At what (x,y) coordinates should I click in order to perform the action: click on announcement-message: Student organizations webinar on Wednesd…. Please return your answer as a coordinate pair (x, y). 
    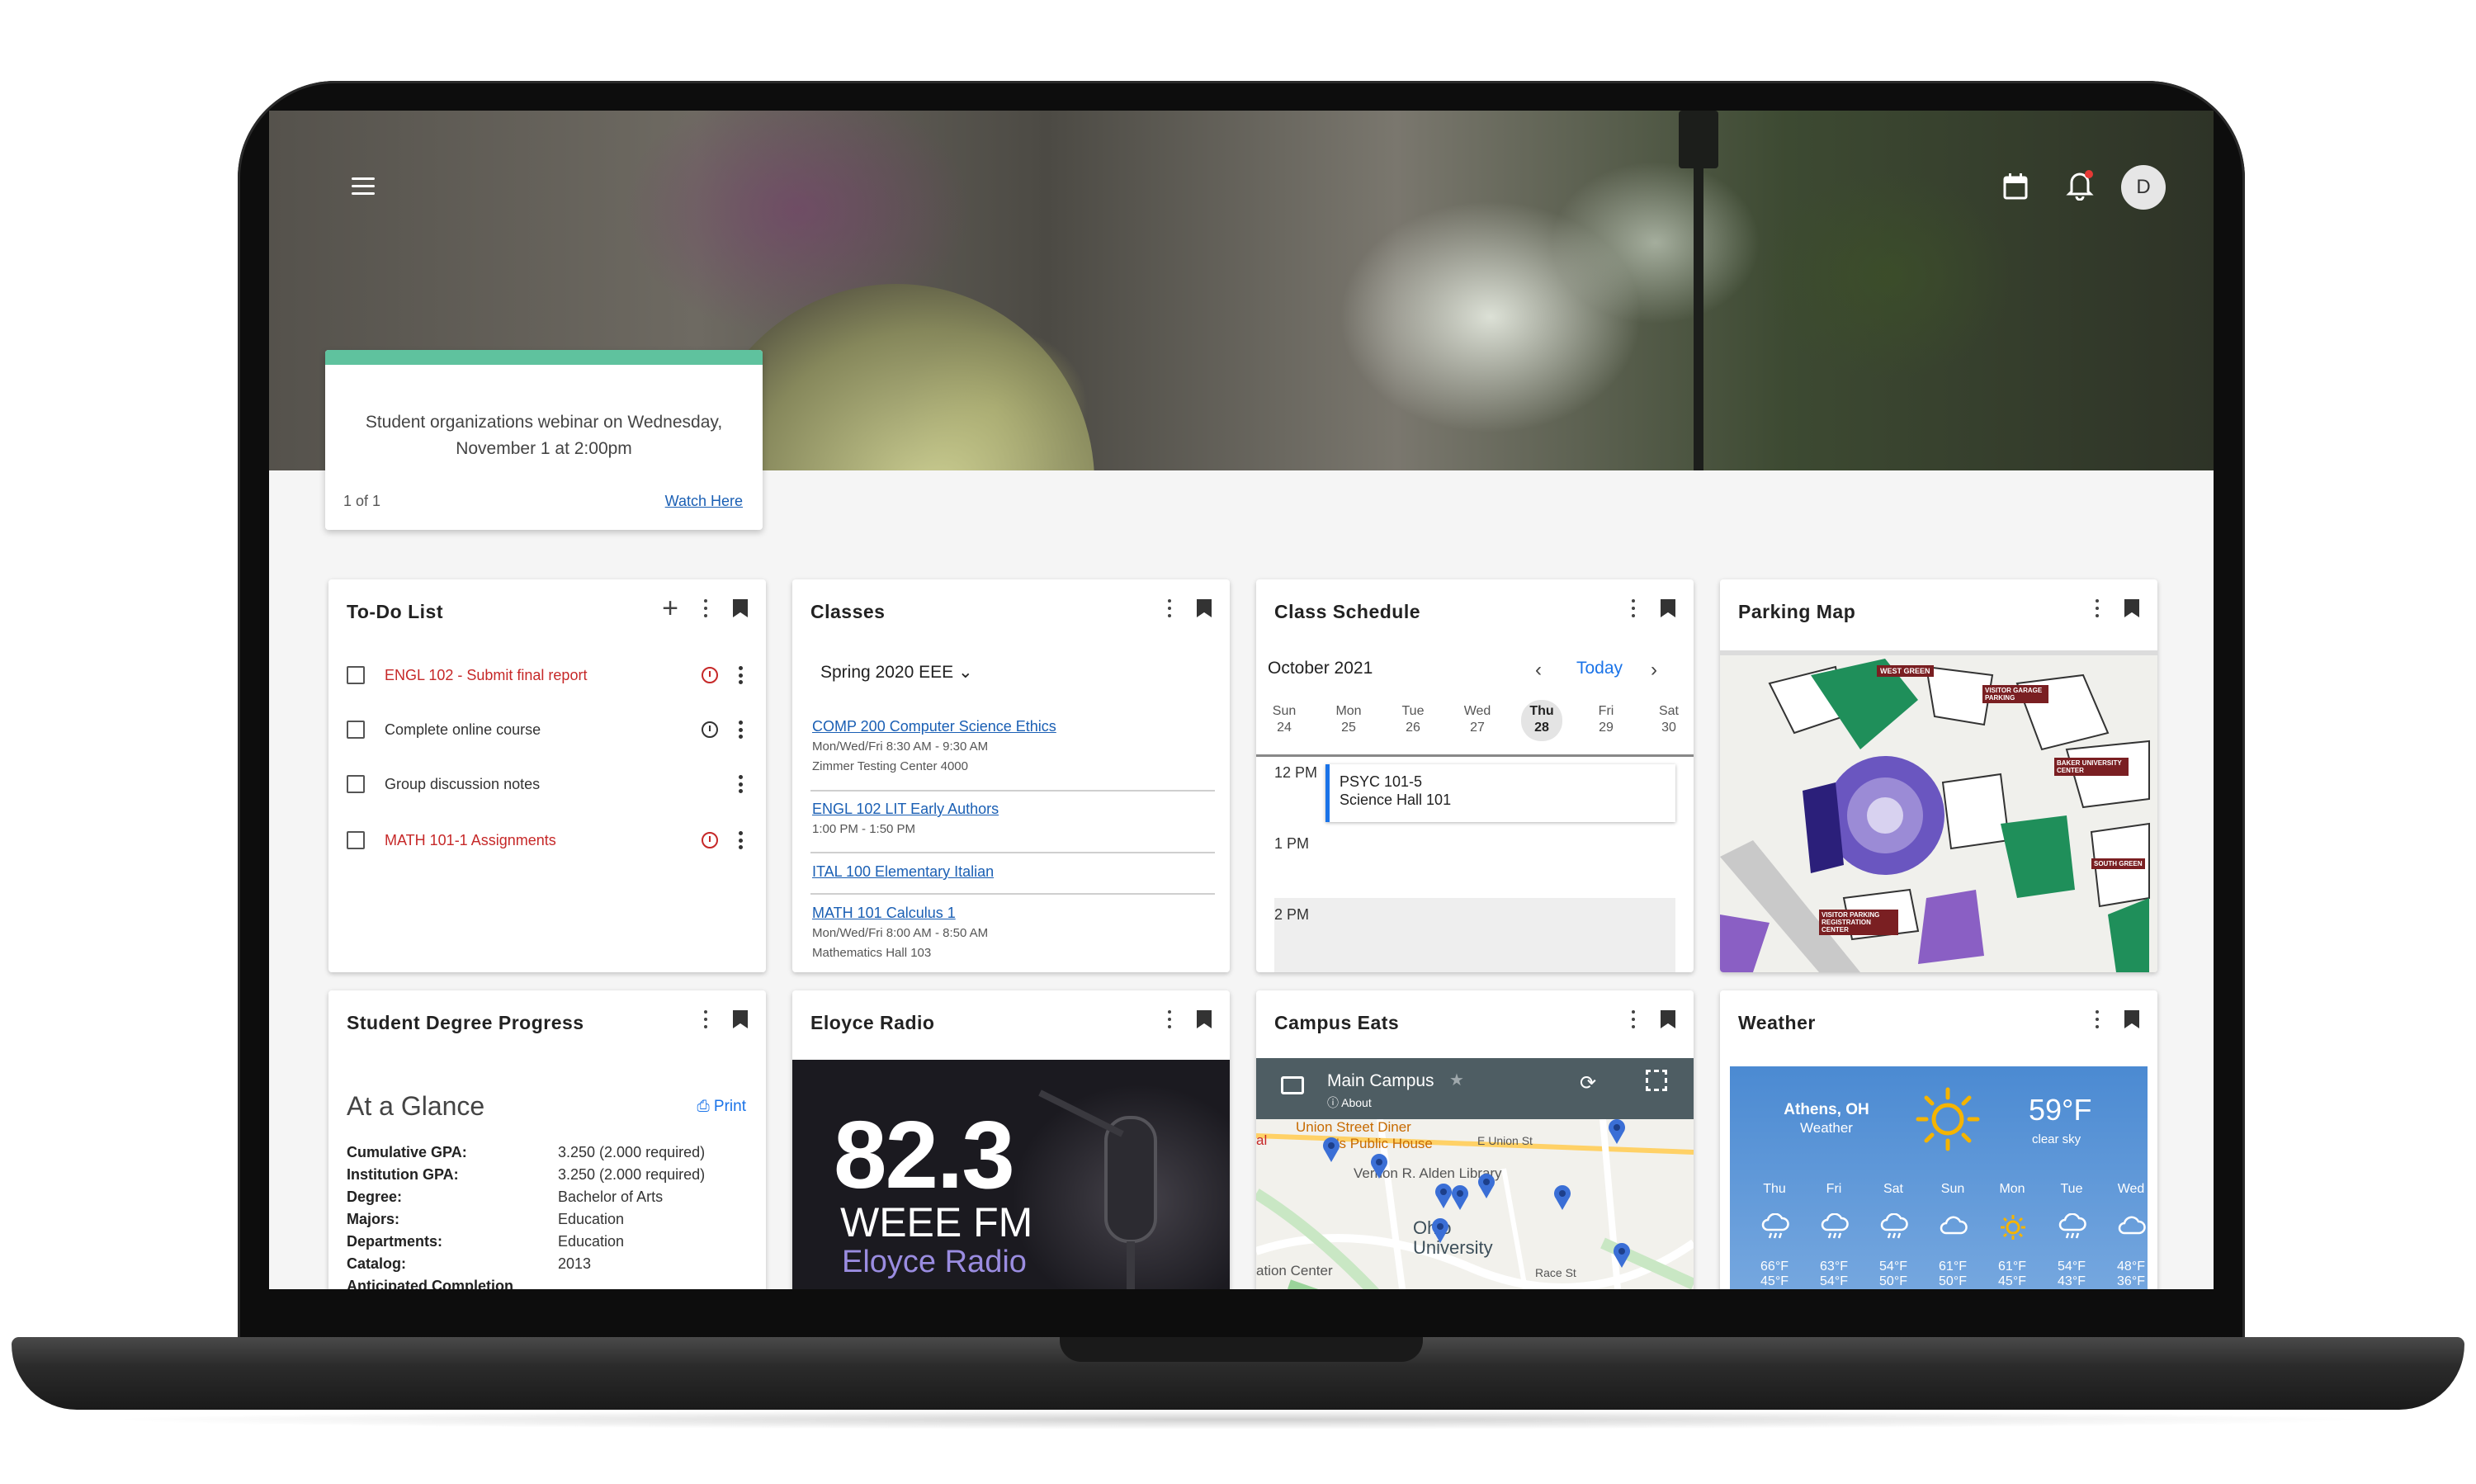
    Looking at the image, I should click on (544, 435).